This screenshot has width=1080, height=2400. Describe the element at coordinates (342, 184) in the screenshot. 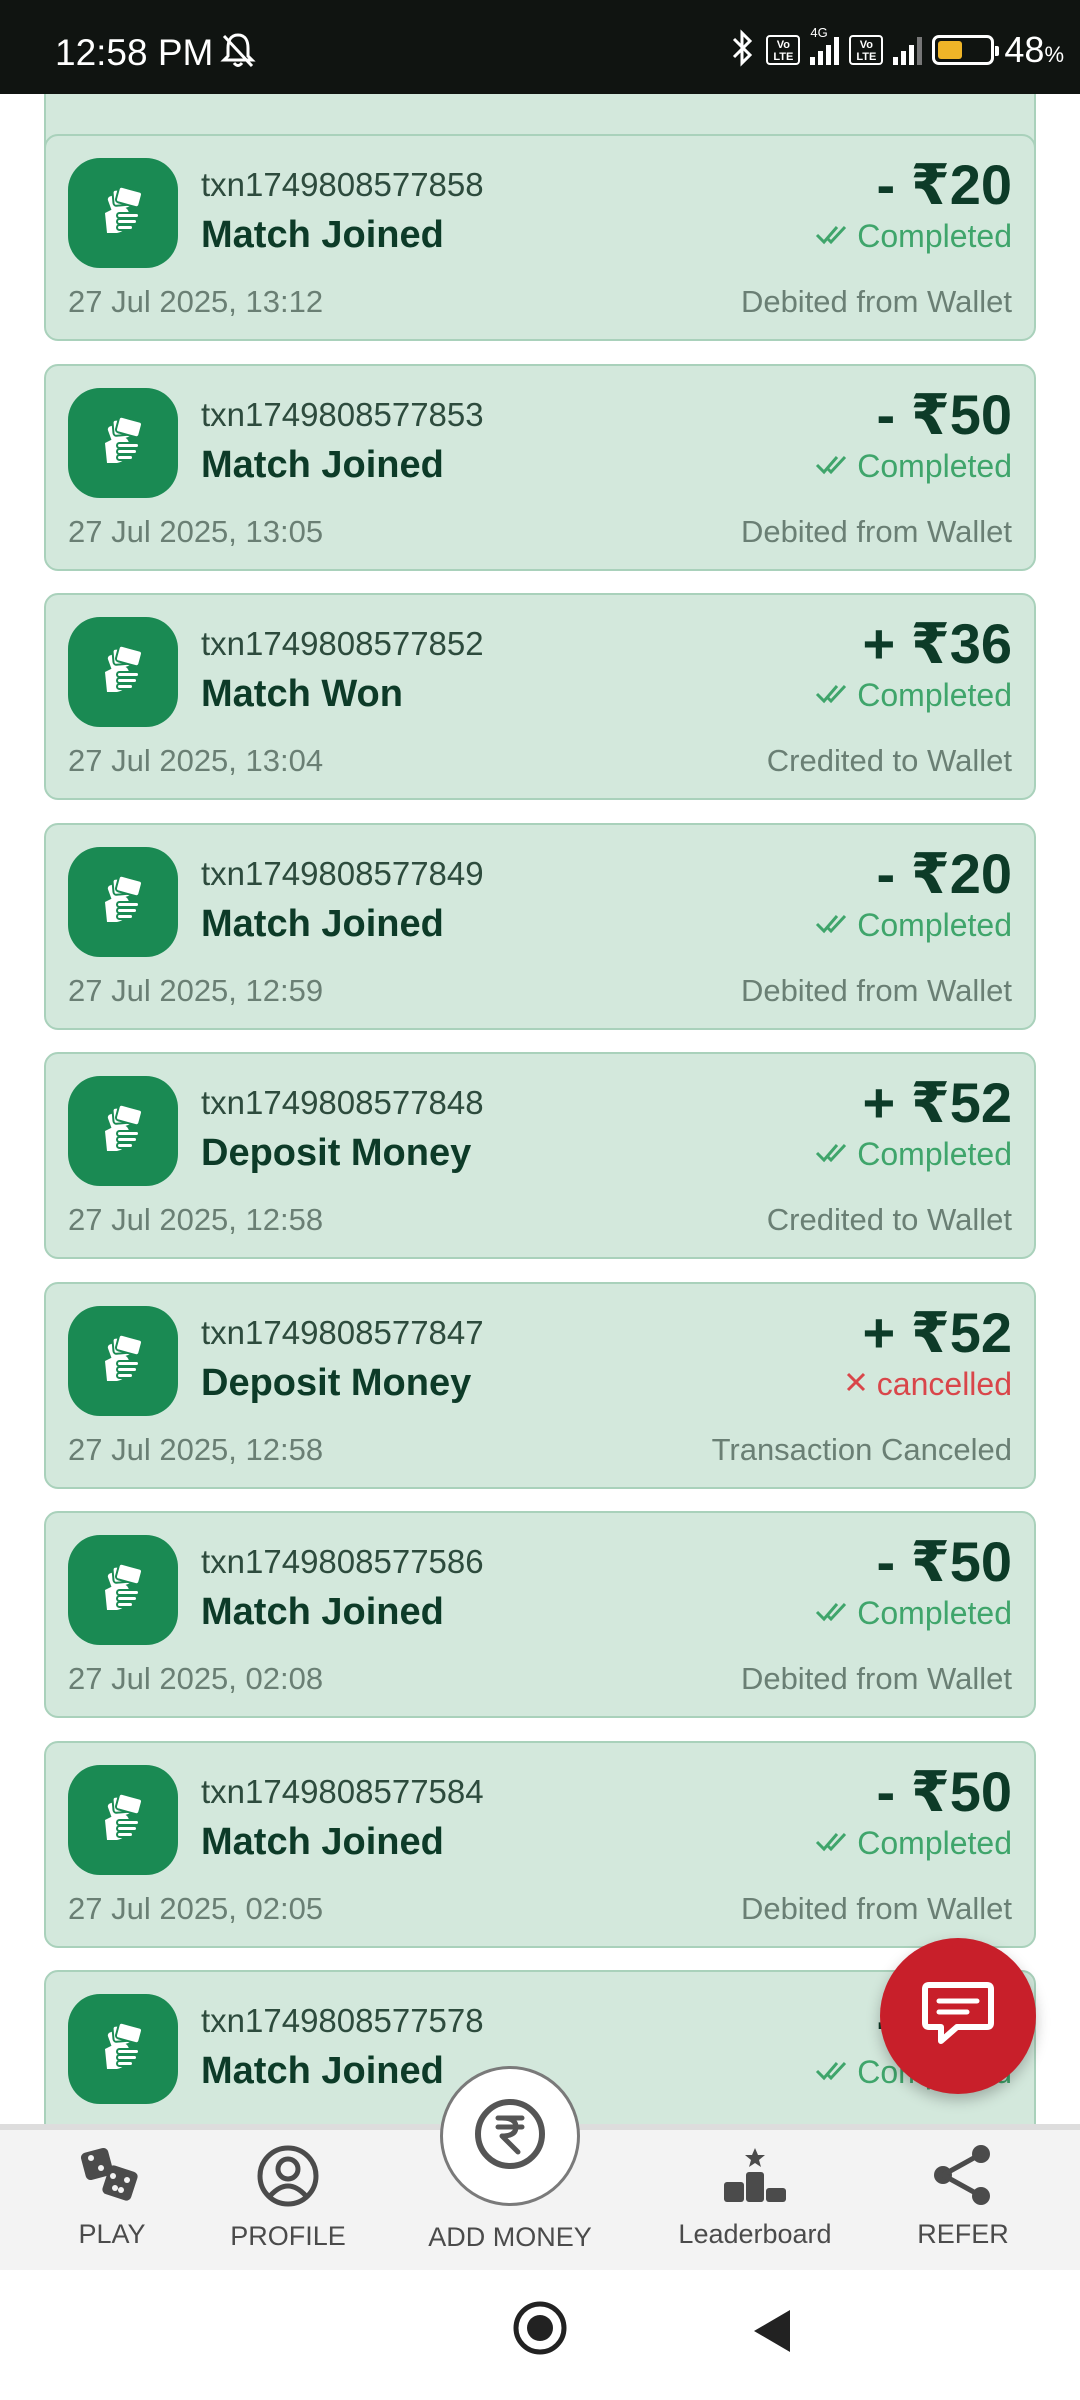

I see `transaction-id: txn1749808577858` at that location.